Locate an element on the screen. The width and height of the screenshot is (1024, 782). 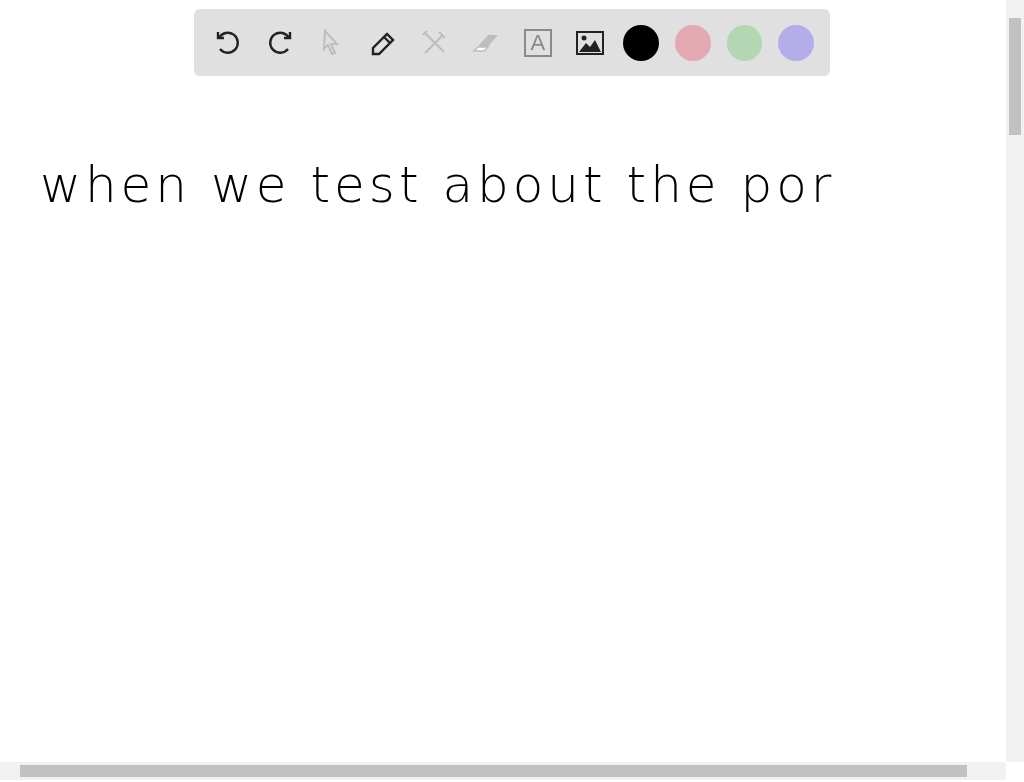
handwritten-text: when we test about the por is located at coordinates (438, 185).